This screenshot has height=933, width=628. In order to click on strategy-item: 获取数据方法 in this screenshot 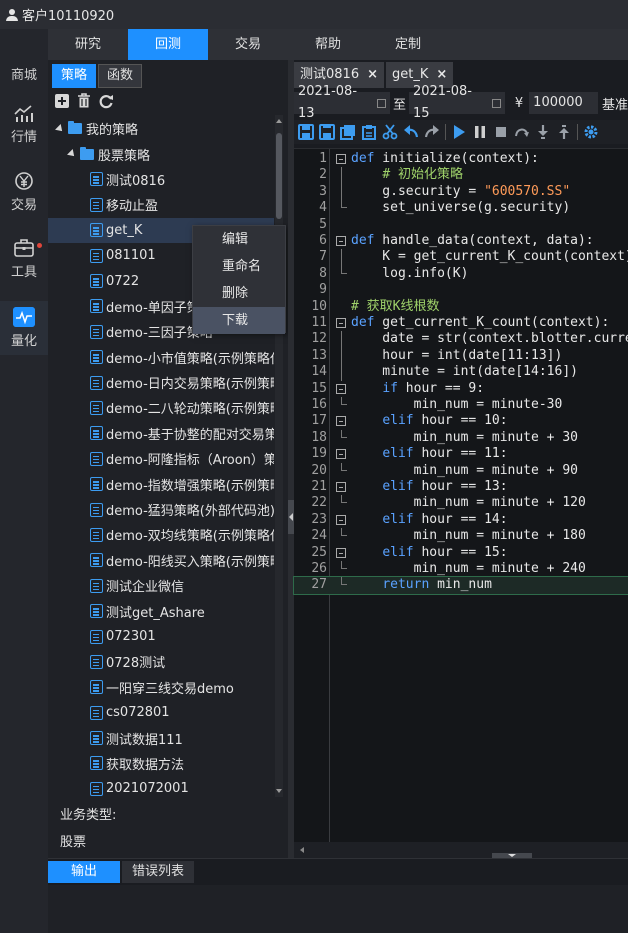, I will do `click(161, 763)`.